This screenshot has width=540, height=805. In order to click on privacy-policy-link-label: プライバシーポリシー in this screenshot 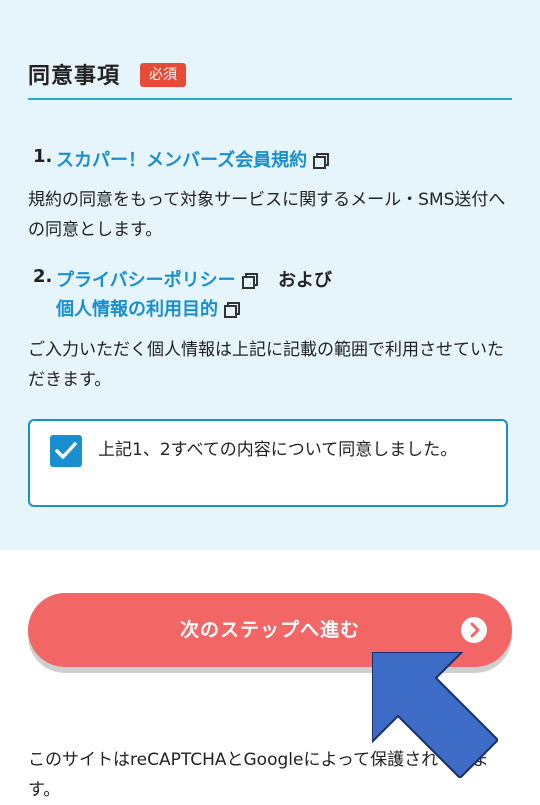, I will do `click(146, 280)`.